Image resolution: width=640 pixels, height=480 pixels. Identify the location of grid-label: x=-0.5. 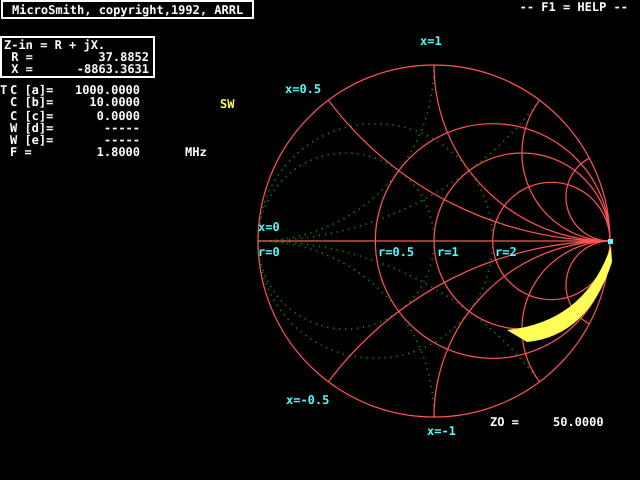
(308, 400).